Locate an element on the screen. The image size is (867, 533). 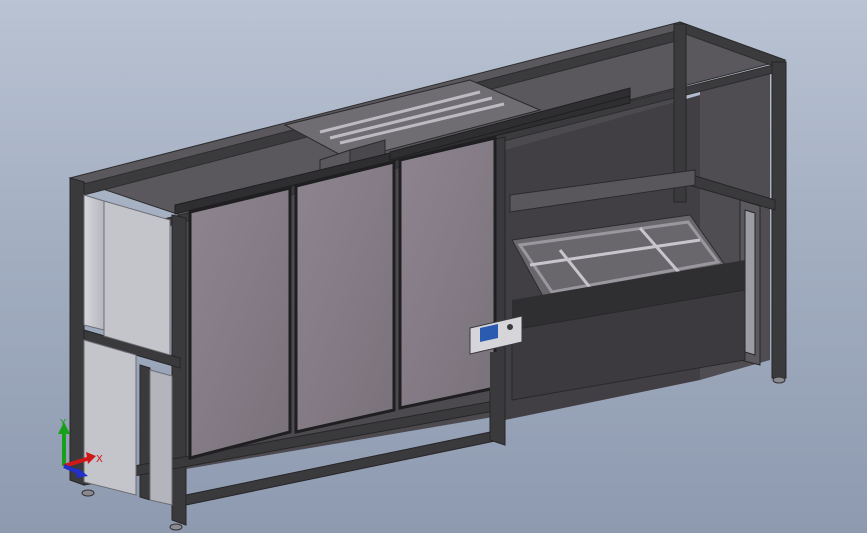
y-axis-label: Y is located at coordinates (63, 423).